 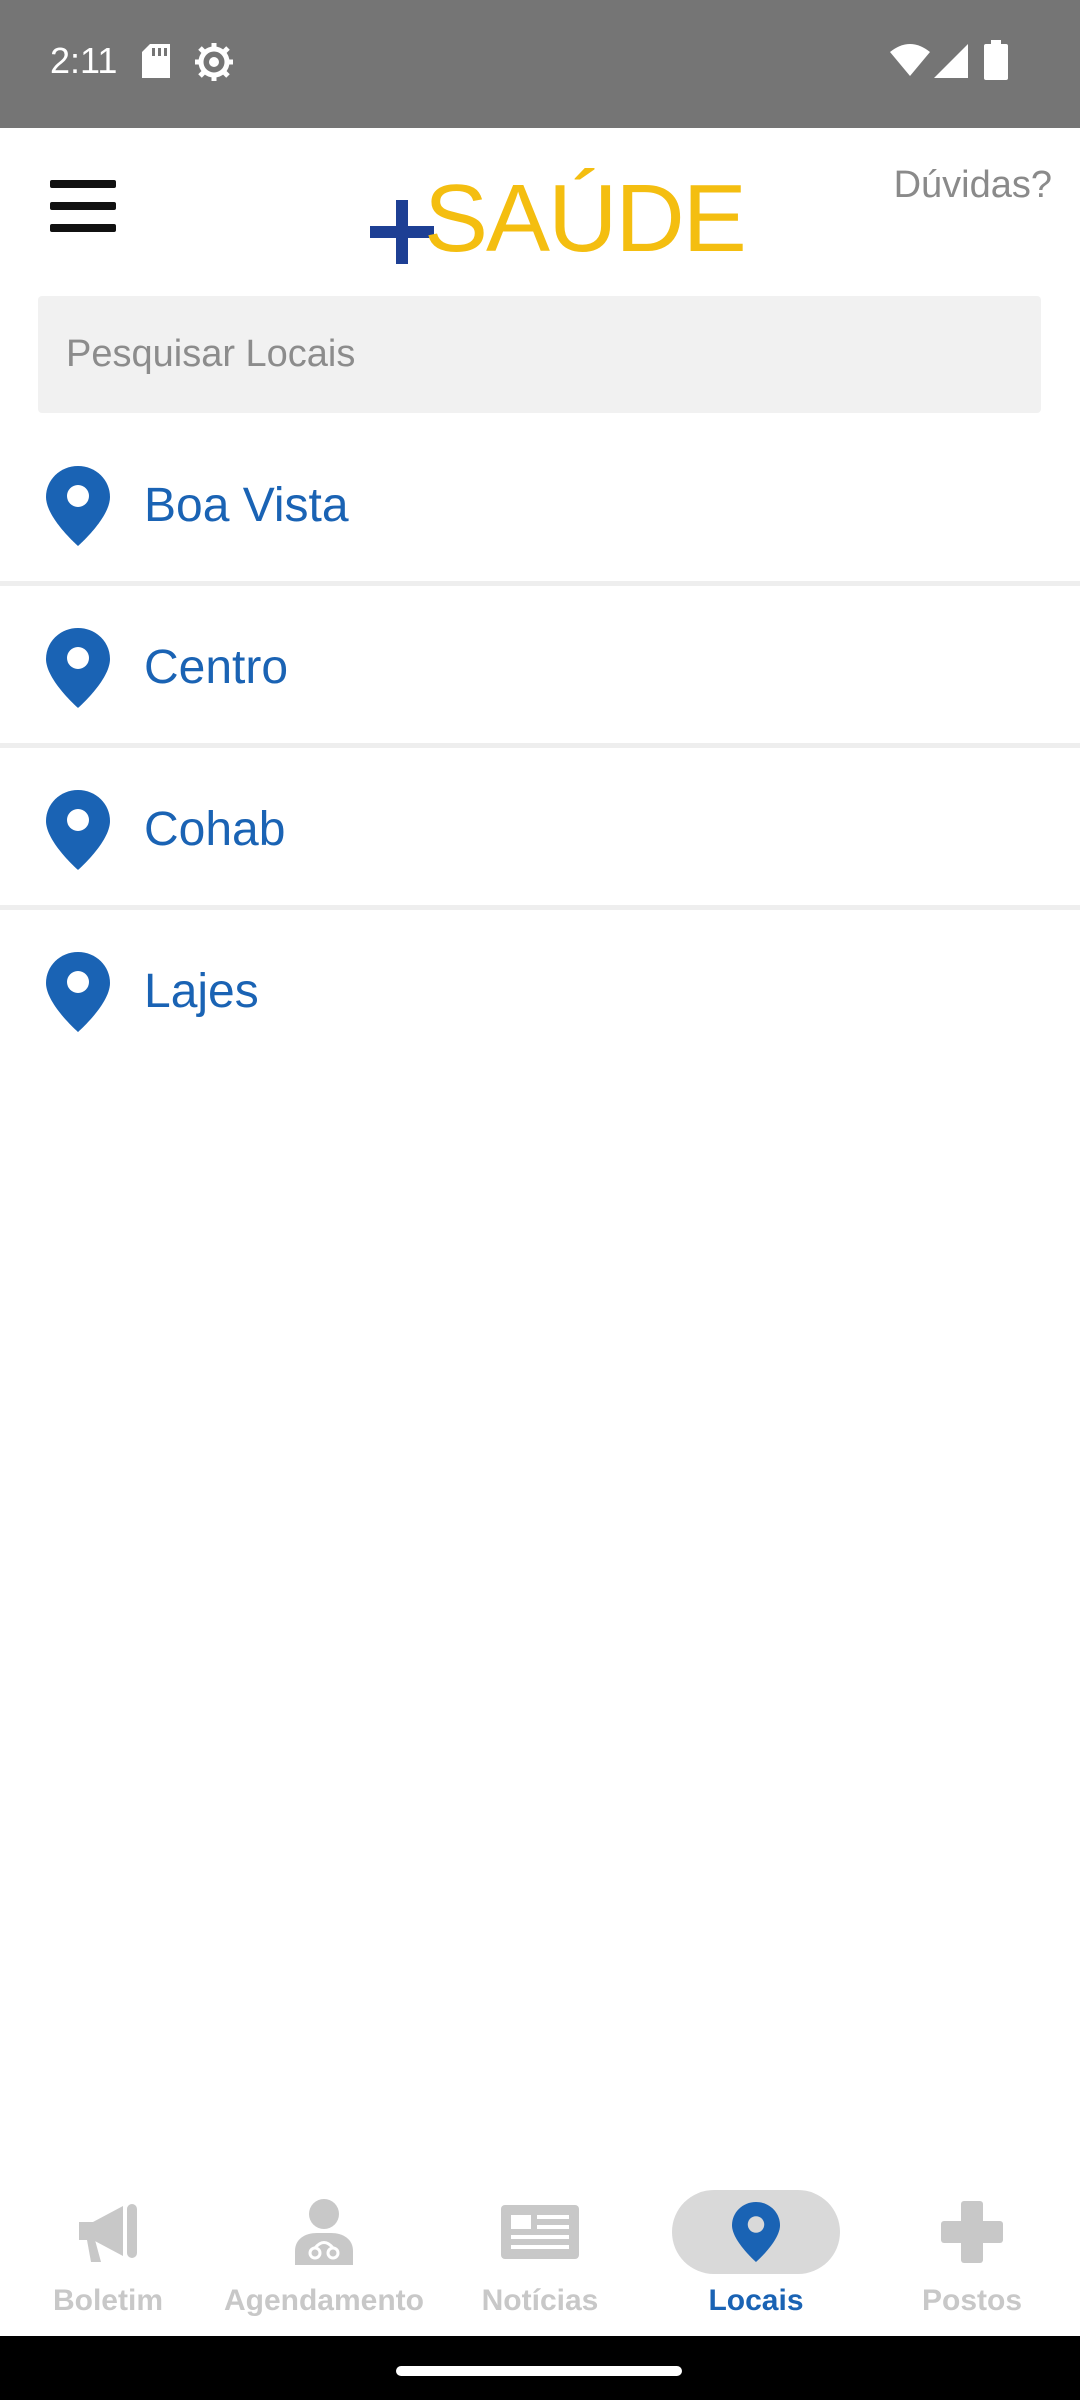 I want to click on app-header: SAÚDE Dúvidas?, so click(x=540, y=209).